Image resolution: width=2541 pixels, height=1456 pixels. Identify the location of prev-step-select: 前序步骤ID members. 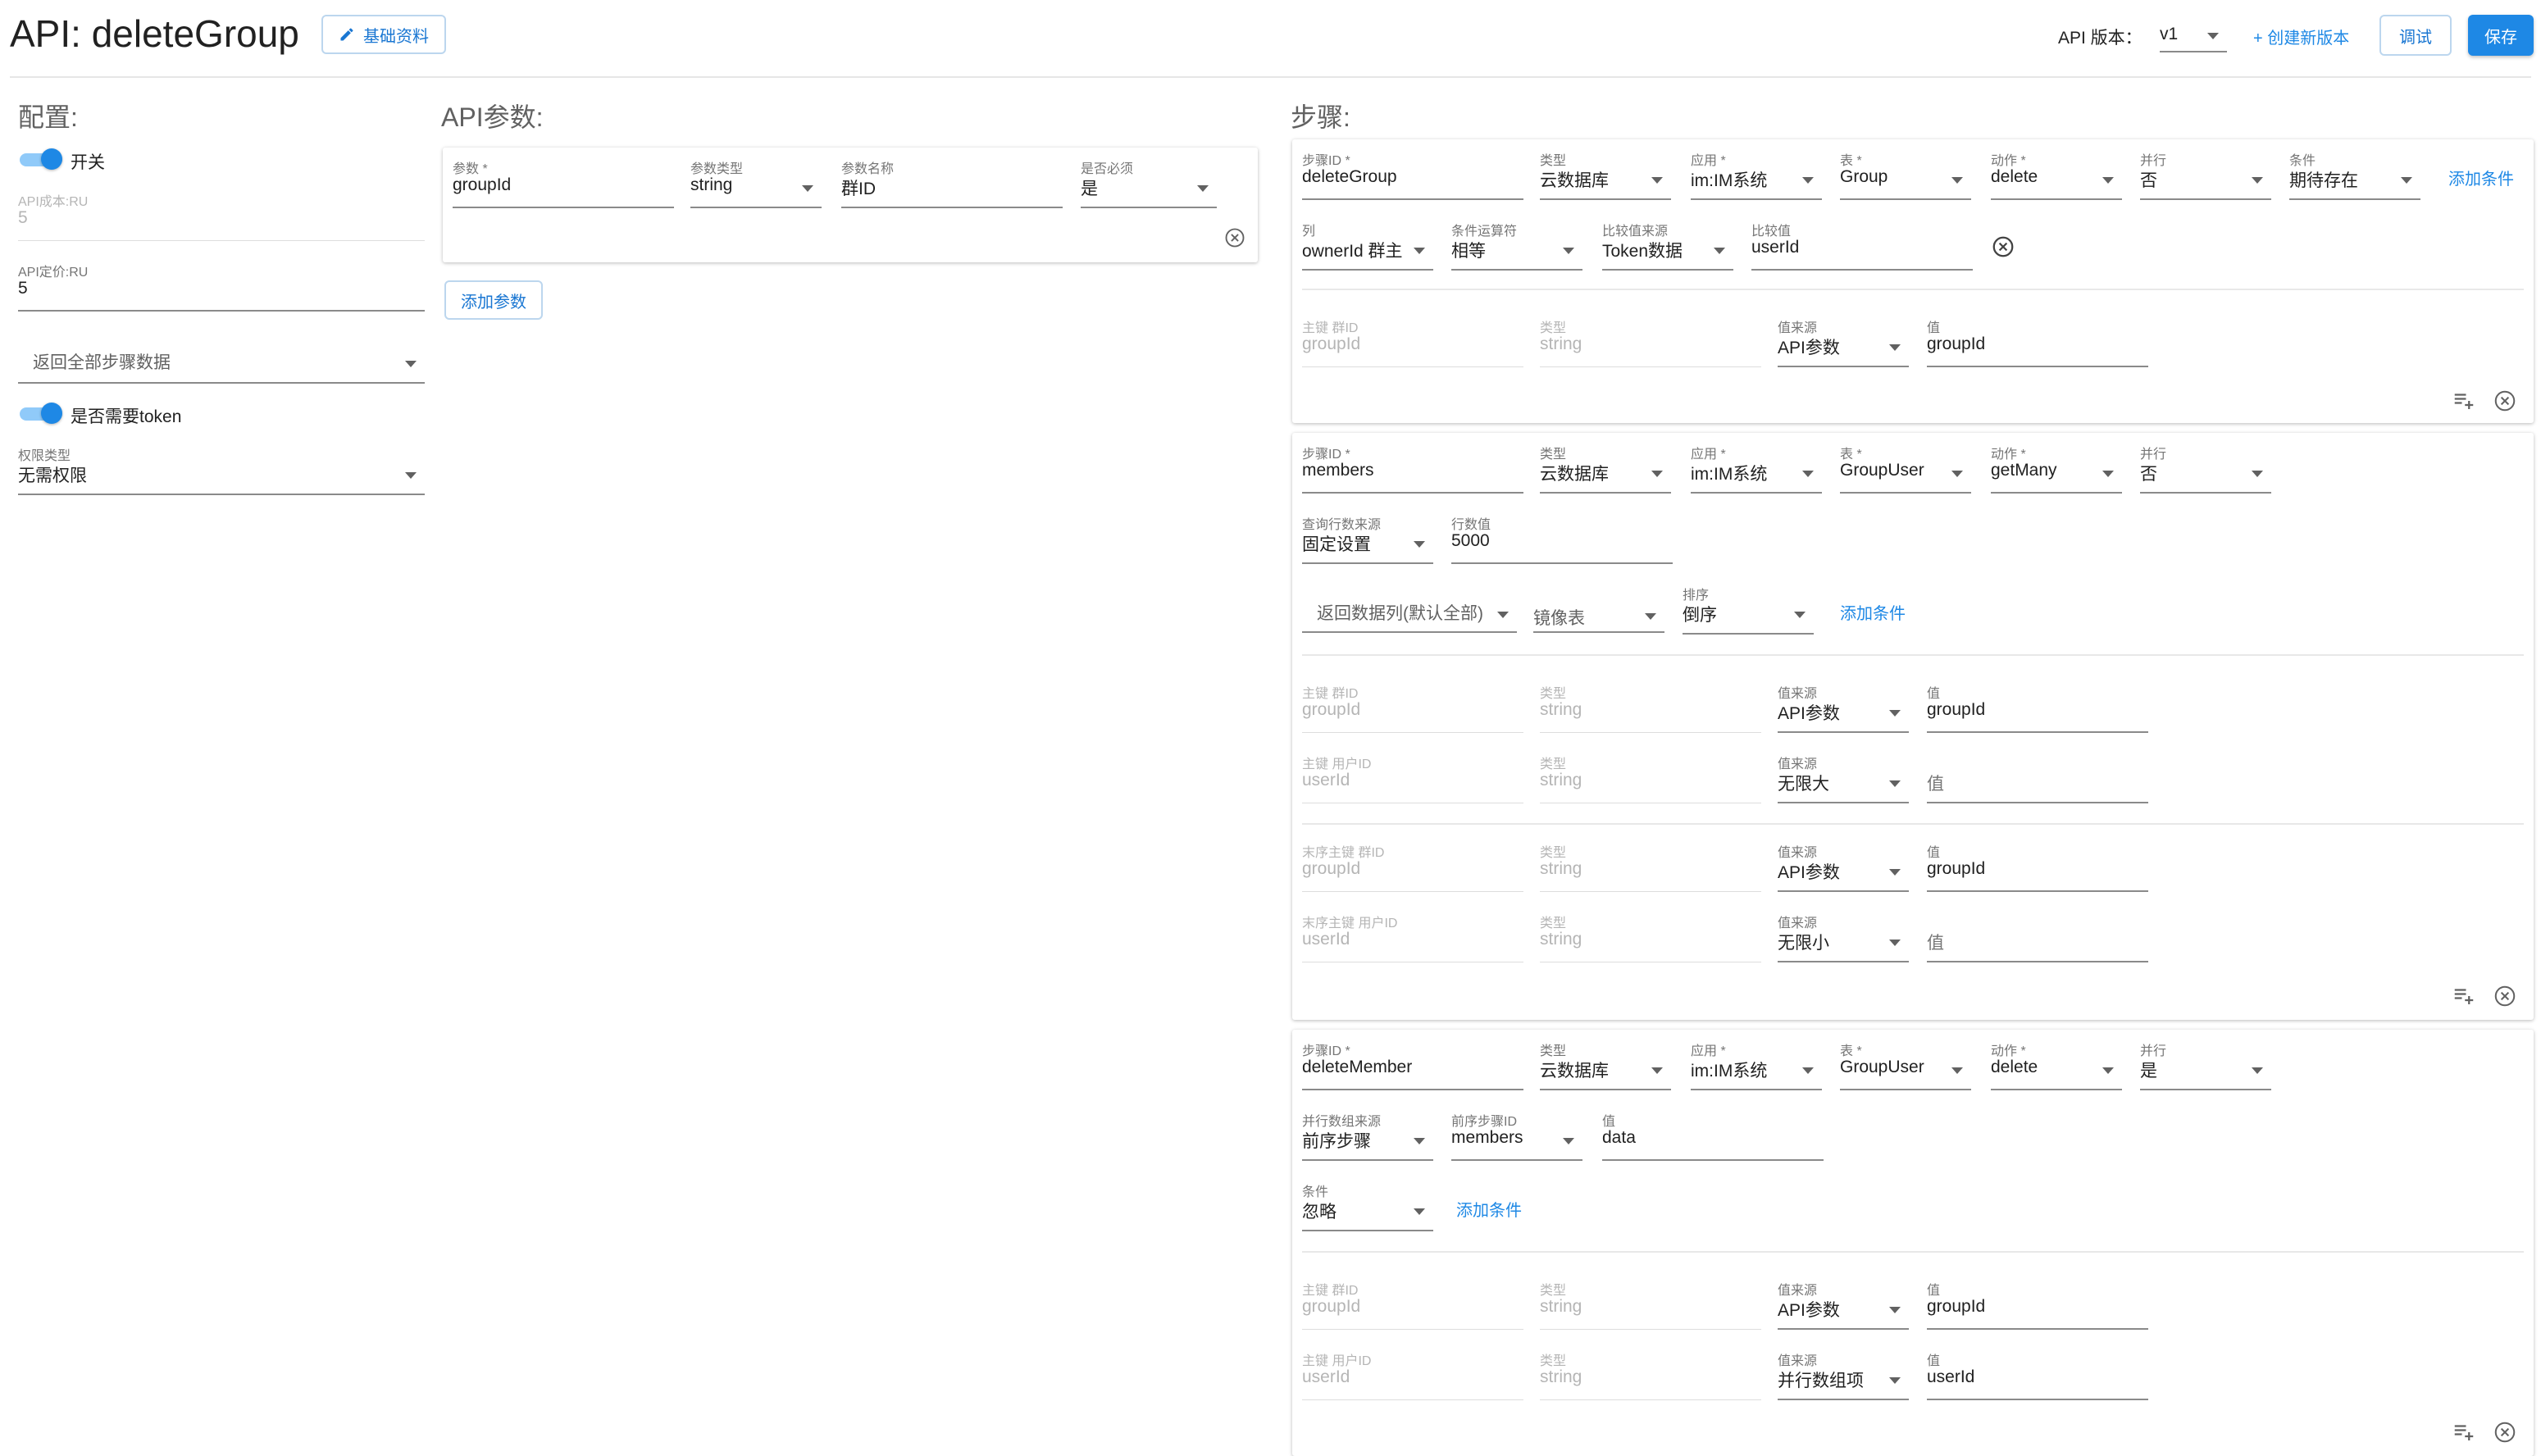
(1516, 1135).